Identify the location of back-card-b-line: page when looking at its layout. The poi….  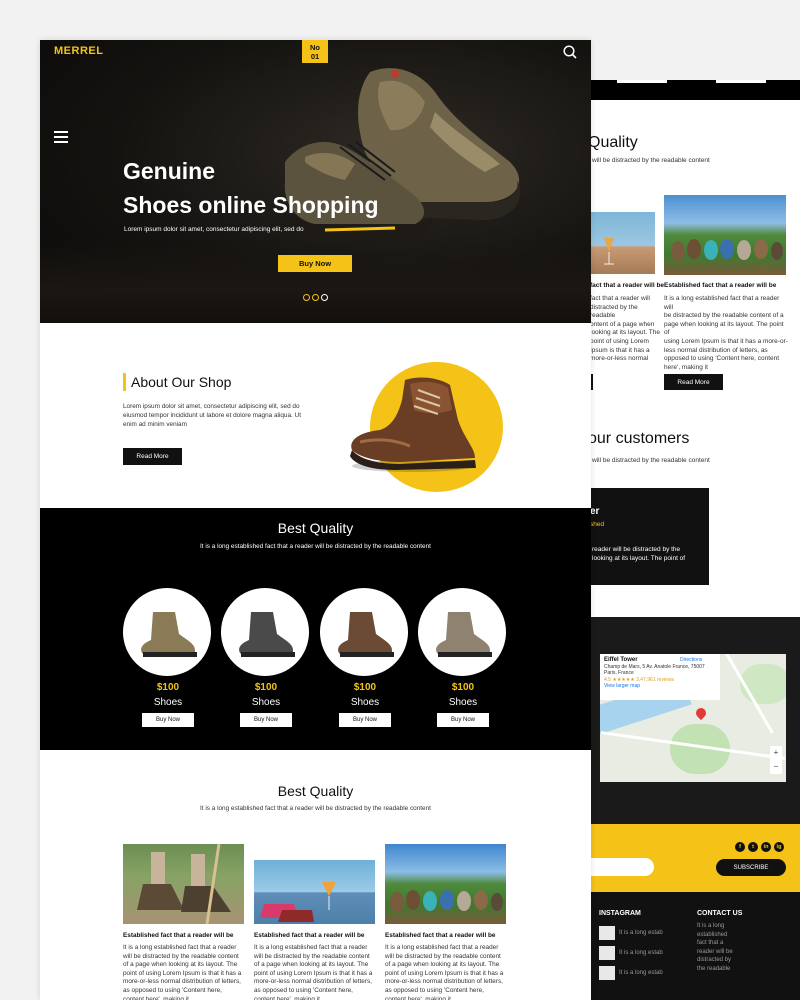
(724, 328).